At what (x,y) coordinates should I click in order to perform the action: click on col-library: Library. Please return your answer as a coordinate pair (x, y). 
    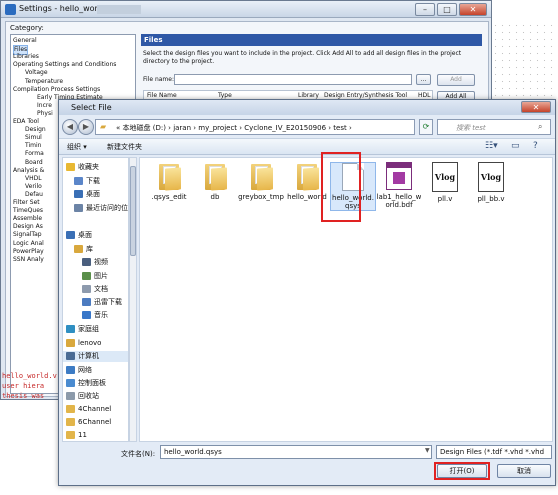
    Looking at the image, I should click on (308, 95).